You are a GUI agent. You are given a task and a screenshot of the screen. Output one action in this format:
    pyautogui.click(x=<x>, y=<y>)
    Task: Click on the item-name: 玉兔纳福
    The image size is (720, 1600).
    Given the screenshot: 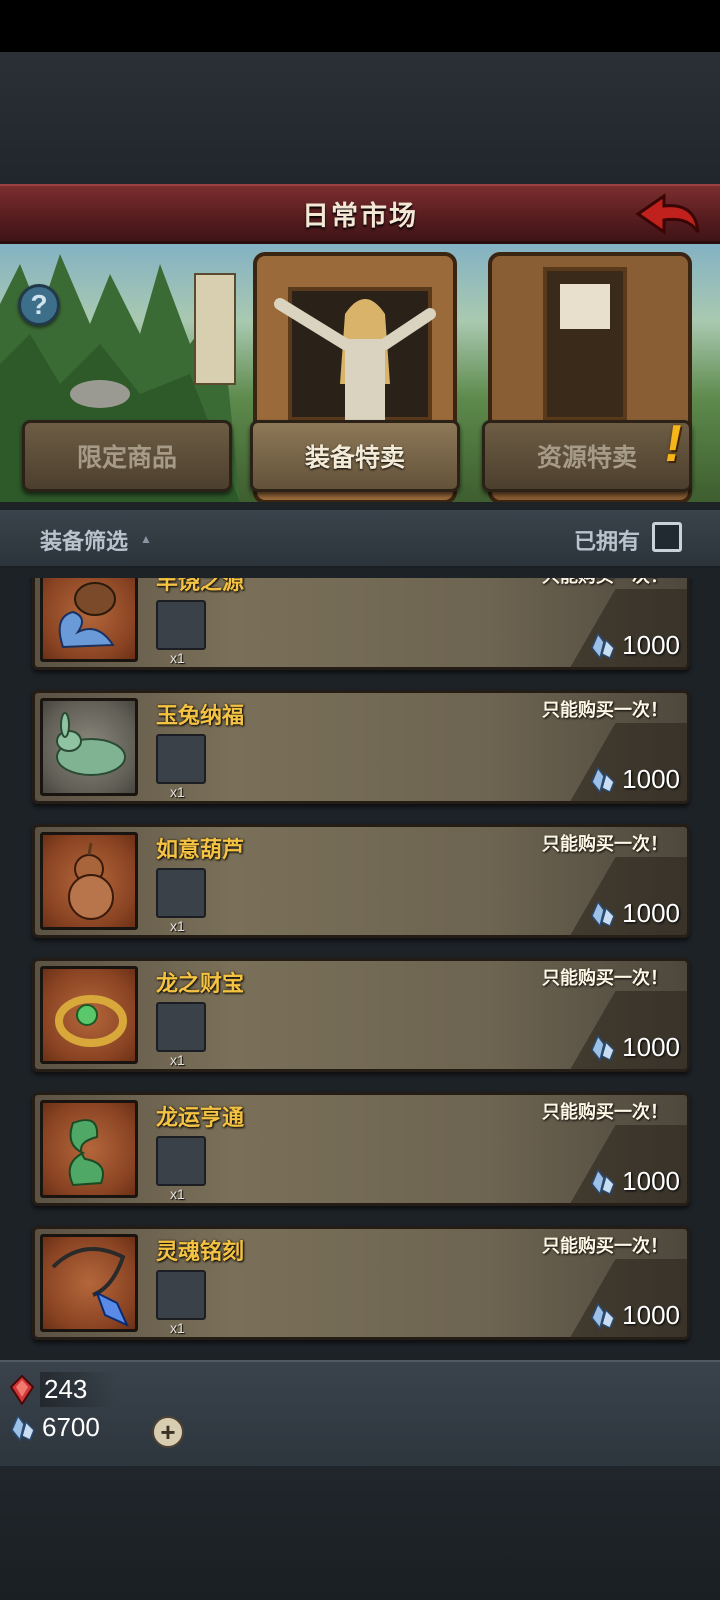 What is the action you would take?
    pyautogui.click(x=200, y=715)
    